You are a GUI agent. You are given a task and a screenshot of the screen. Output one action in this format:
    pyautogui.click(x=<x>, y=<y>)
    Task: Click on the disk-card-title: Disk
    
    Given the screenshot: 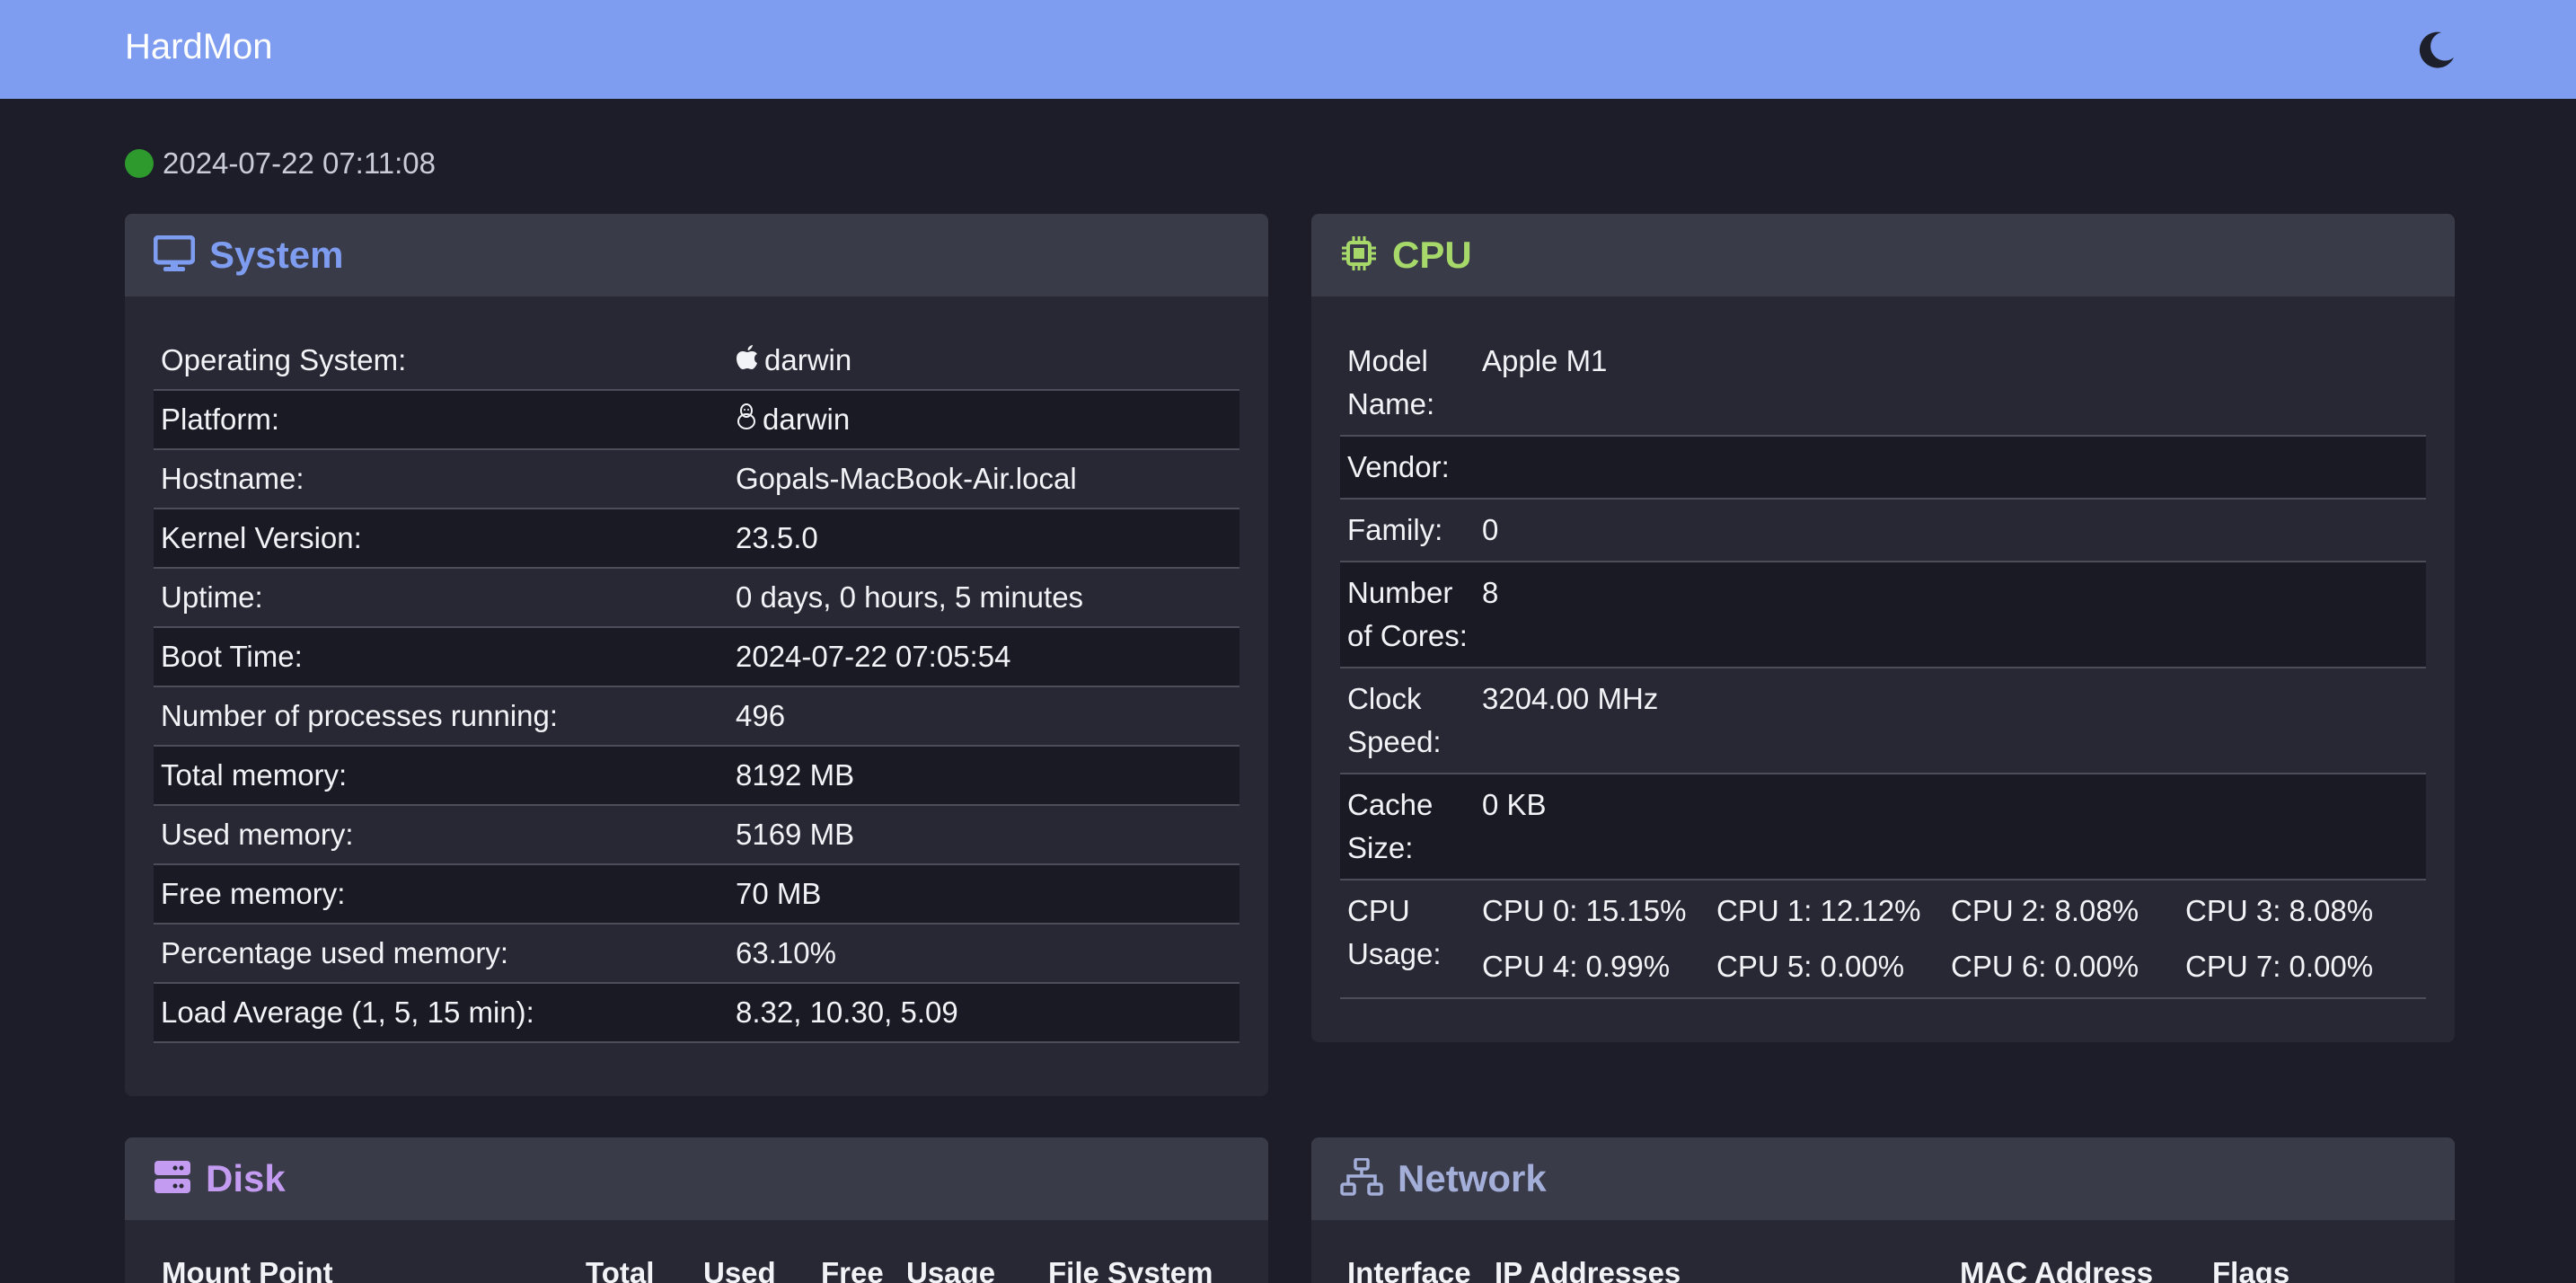 What is the action you would take?
    pyautogui.click(x=246, y=1178)
    